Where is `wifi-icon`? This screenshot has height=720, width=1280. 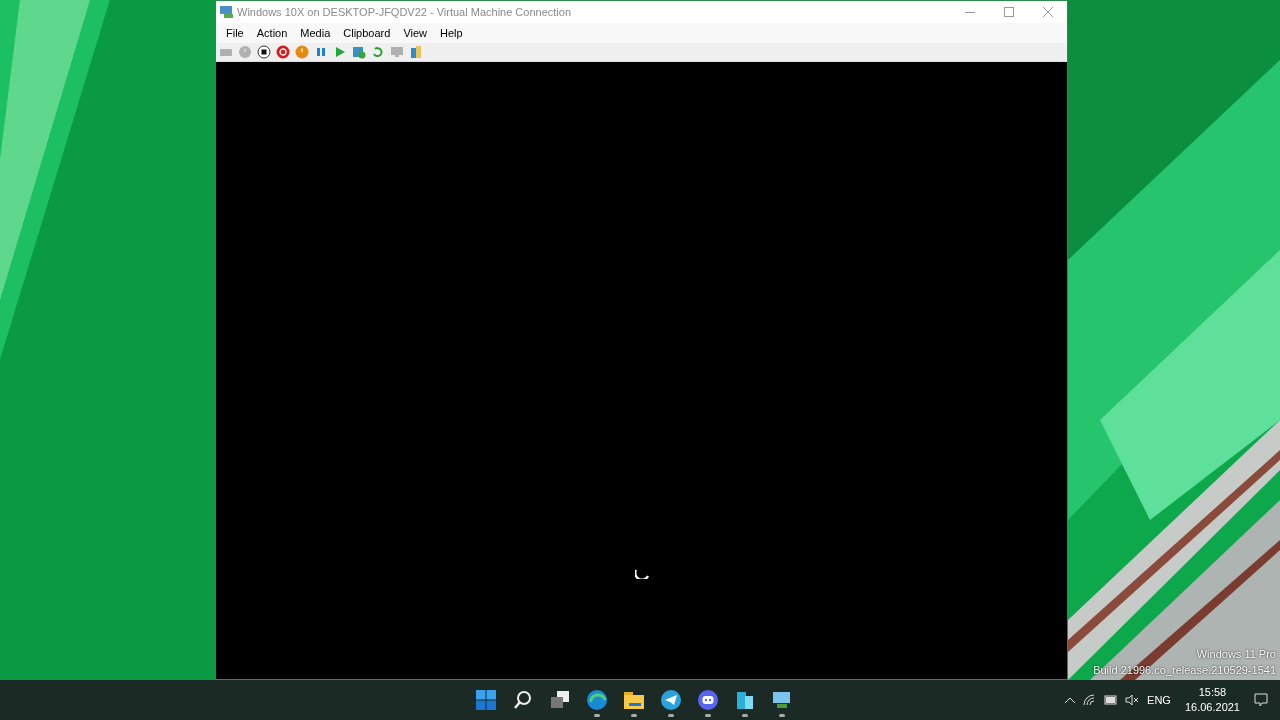
wifi-icon is located at coordinates (1089, 700).